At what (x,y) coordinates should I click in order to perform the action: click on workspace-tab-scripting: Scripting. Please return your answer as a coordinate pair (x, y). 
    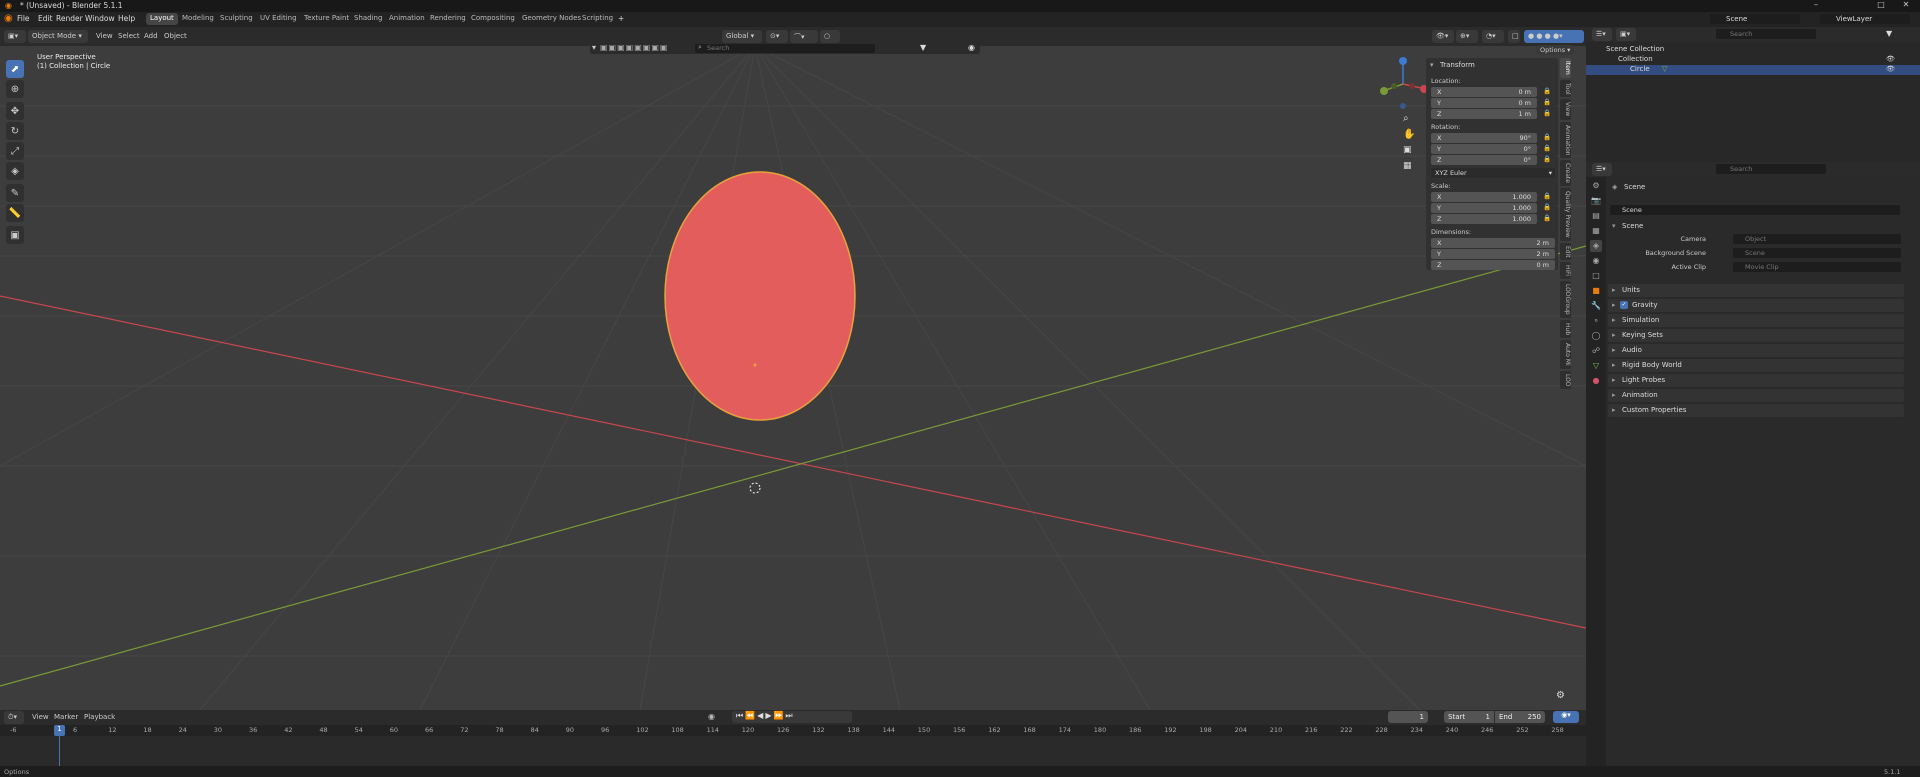
    Looking at the image, I should click on (597, 19).